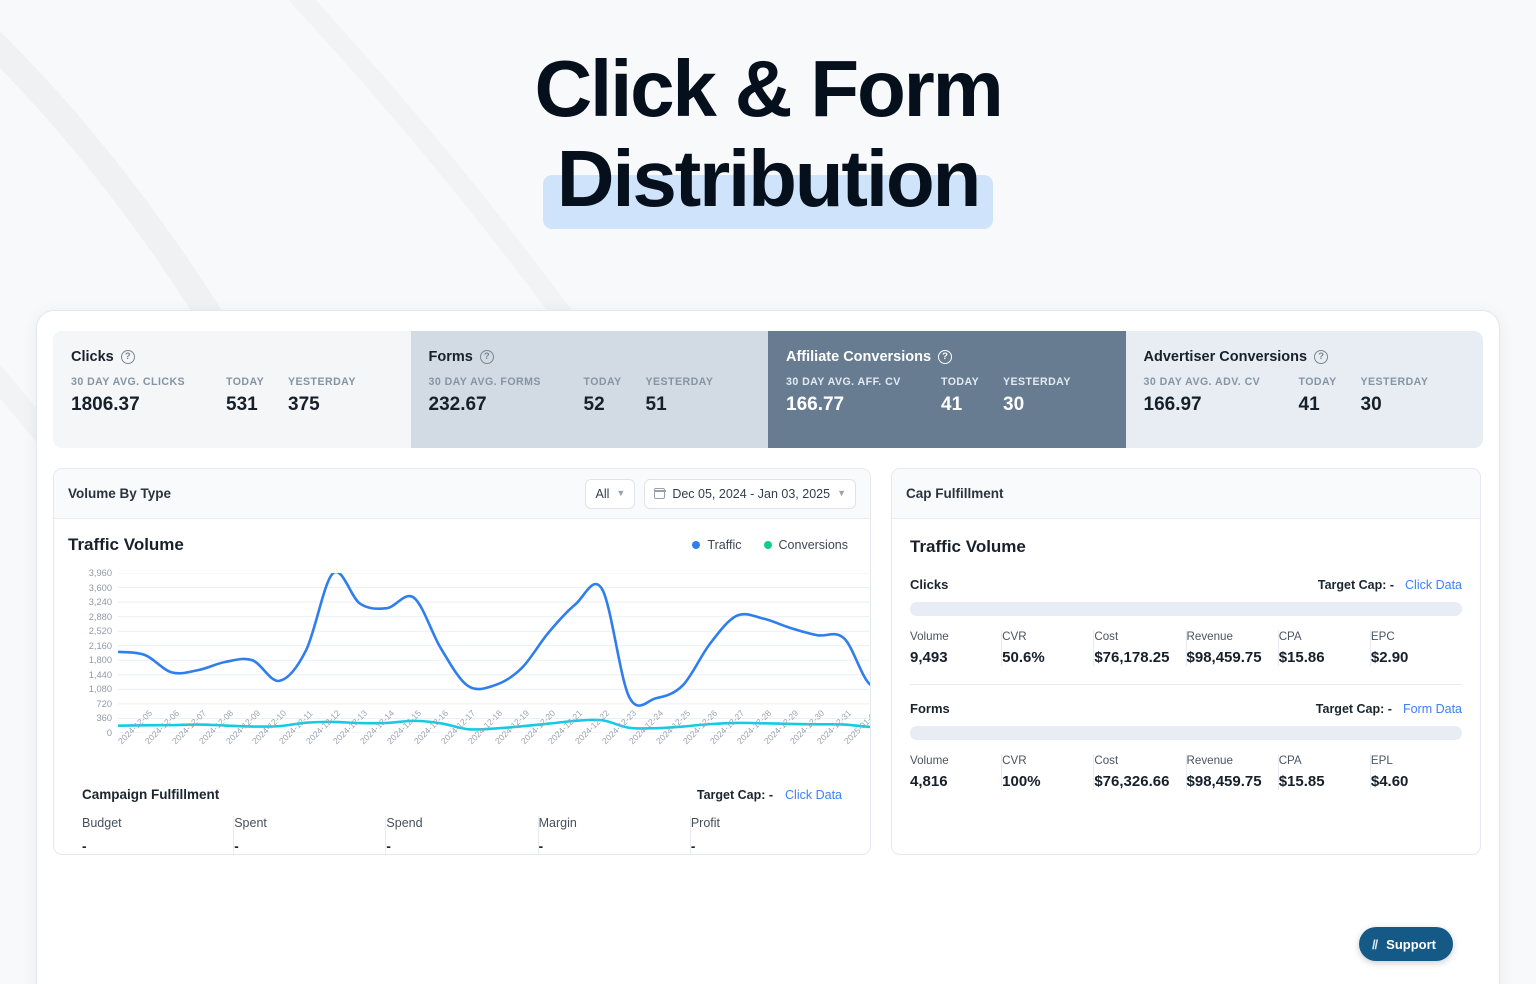 The width and height of the screenshot is (1536, 984). Describe the element at coordinates (968, 546) in the screenshot. I see `cap-fulfillment-title: Traffic Volume` at that location.